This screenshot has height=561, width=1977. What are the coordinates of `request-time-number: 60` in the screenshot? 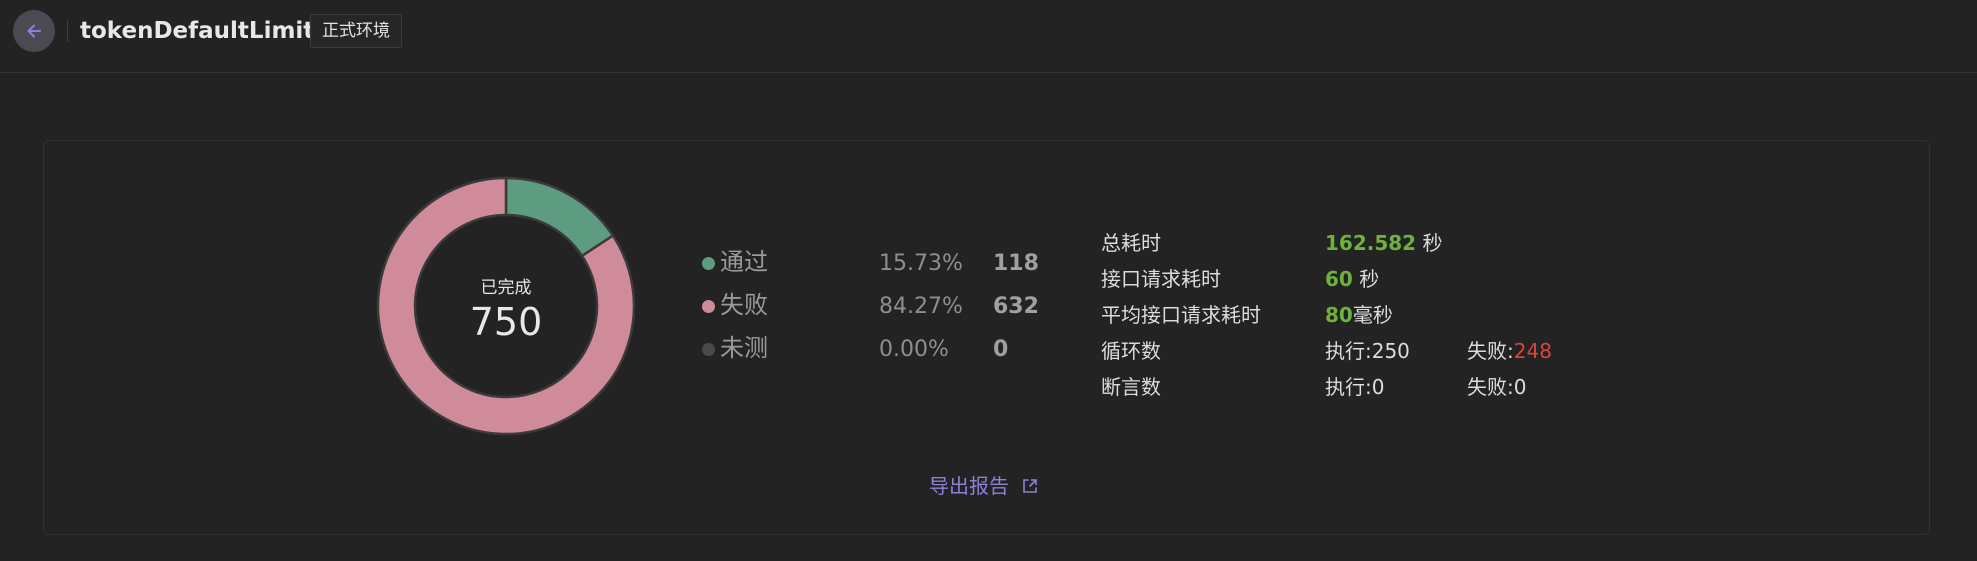 It's located at (1339, 279).